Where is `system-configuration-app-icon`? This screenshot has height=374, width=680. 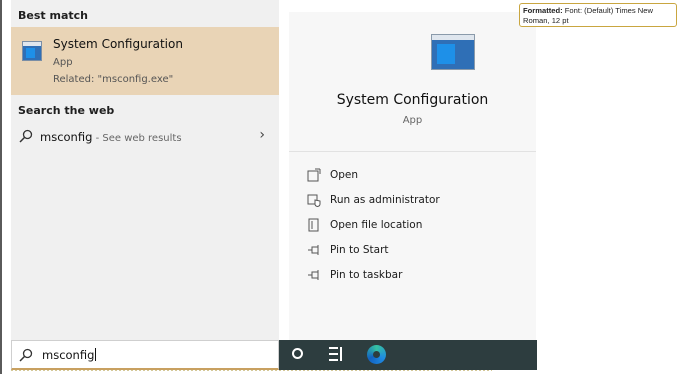
system-configuration-app-icon is located at coordinates (32, 51).